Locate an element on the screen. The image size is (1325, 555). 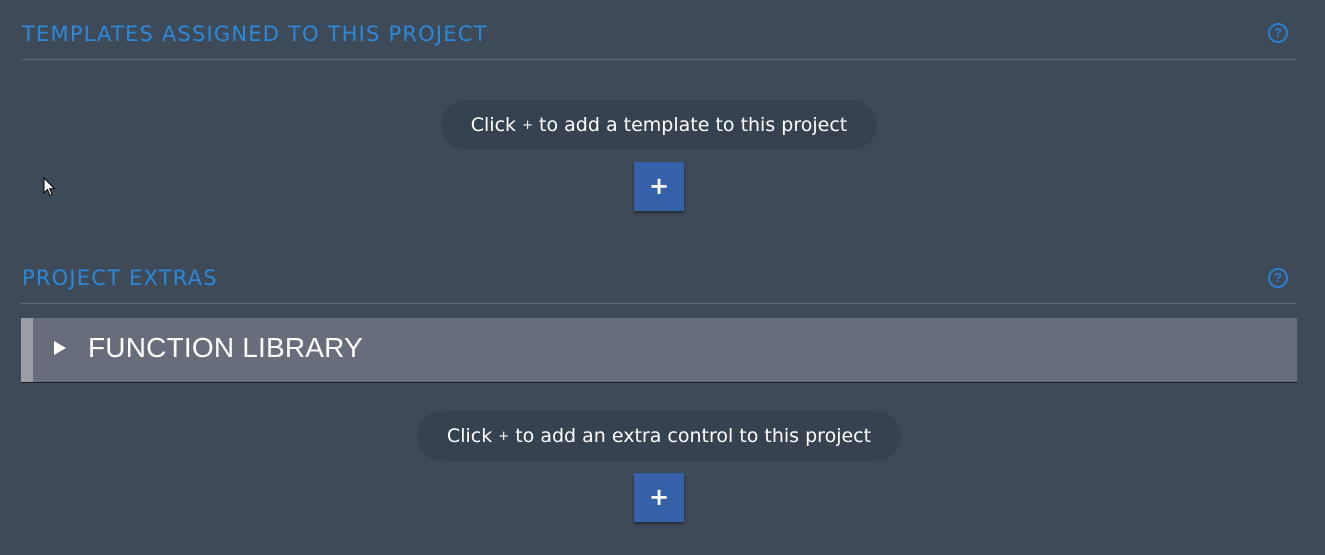
function-library-accordion: FUNCTION LIBRARY is located at coordinates (659, 350).